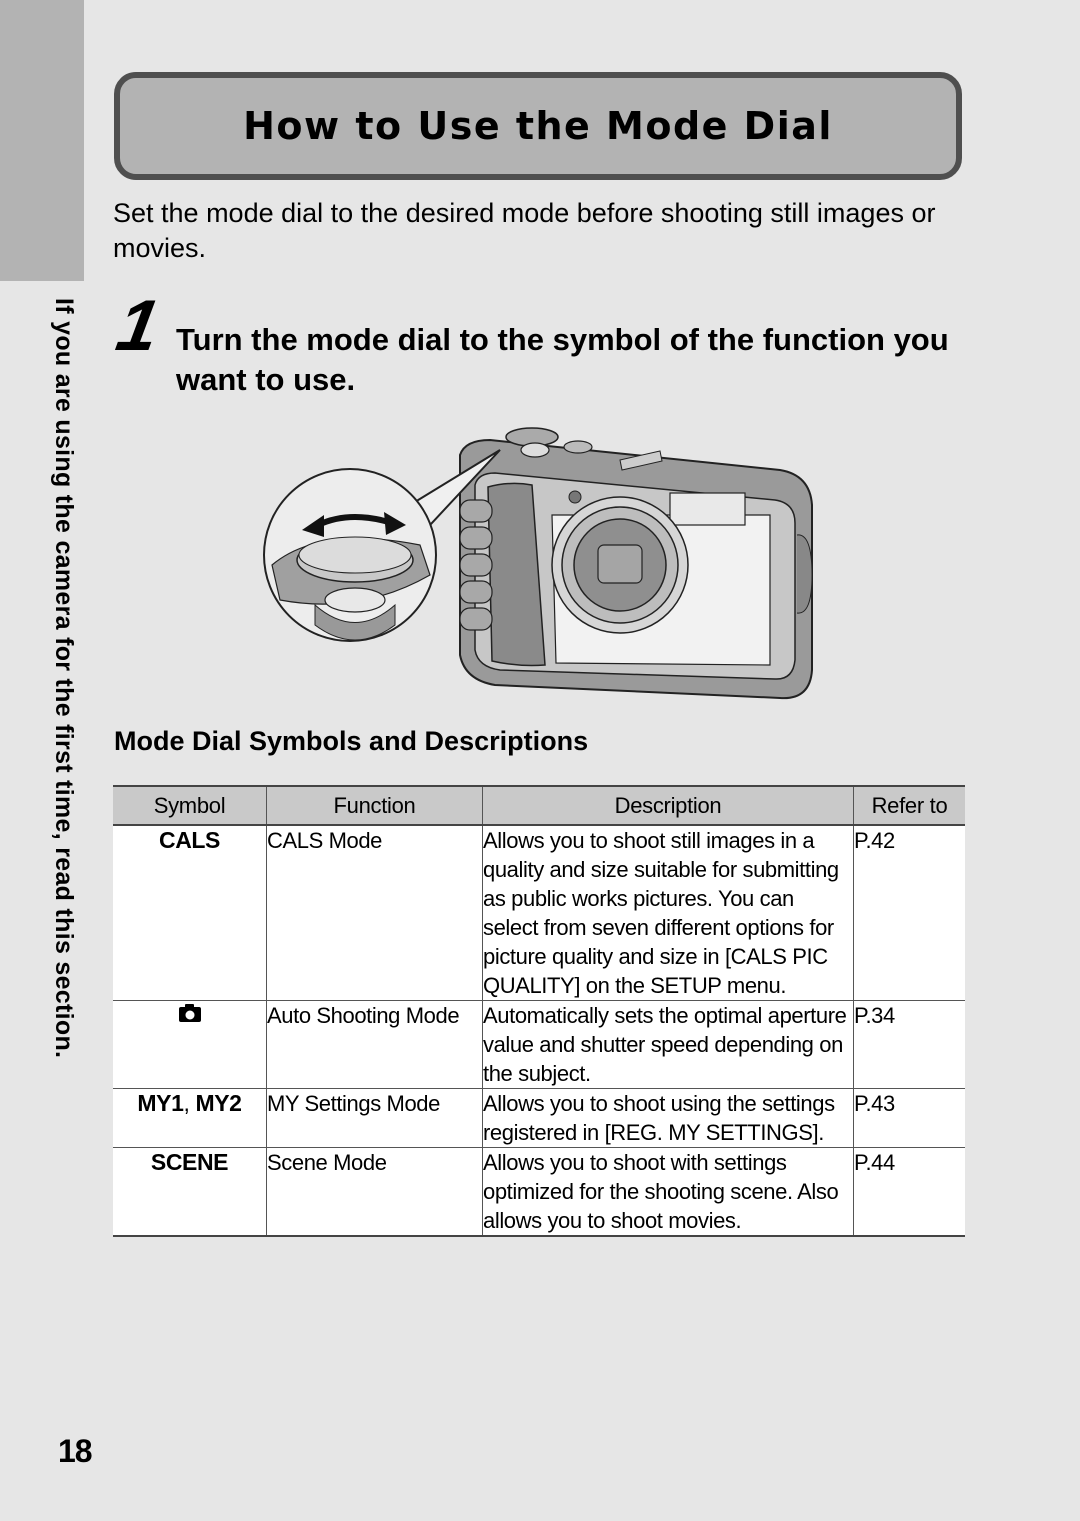  I want to click on page-title: How to Use the Mode Dial, so click(538, 126).